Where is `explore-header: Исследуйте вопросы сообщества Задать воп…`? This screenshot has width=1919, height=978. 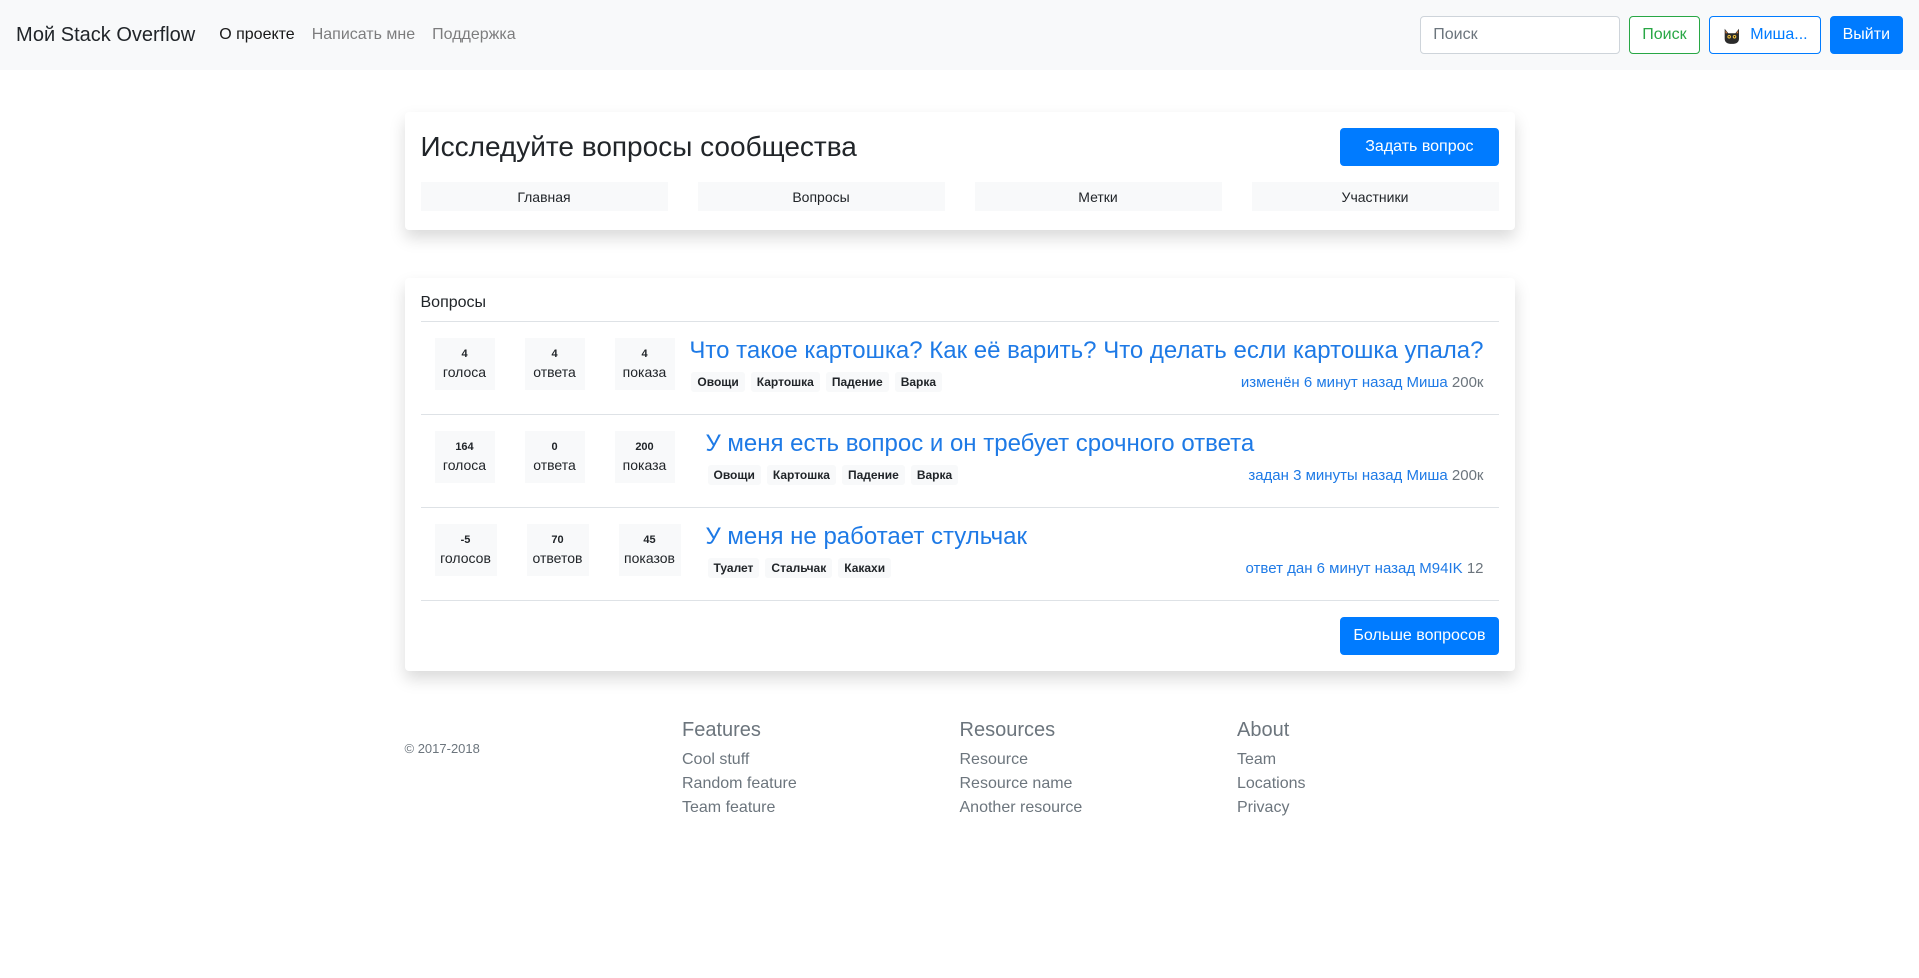
explore-header: Исследуйте вопросы сообщества Задать воп… is located at coordinates (960, 147).